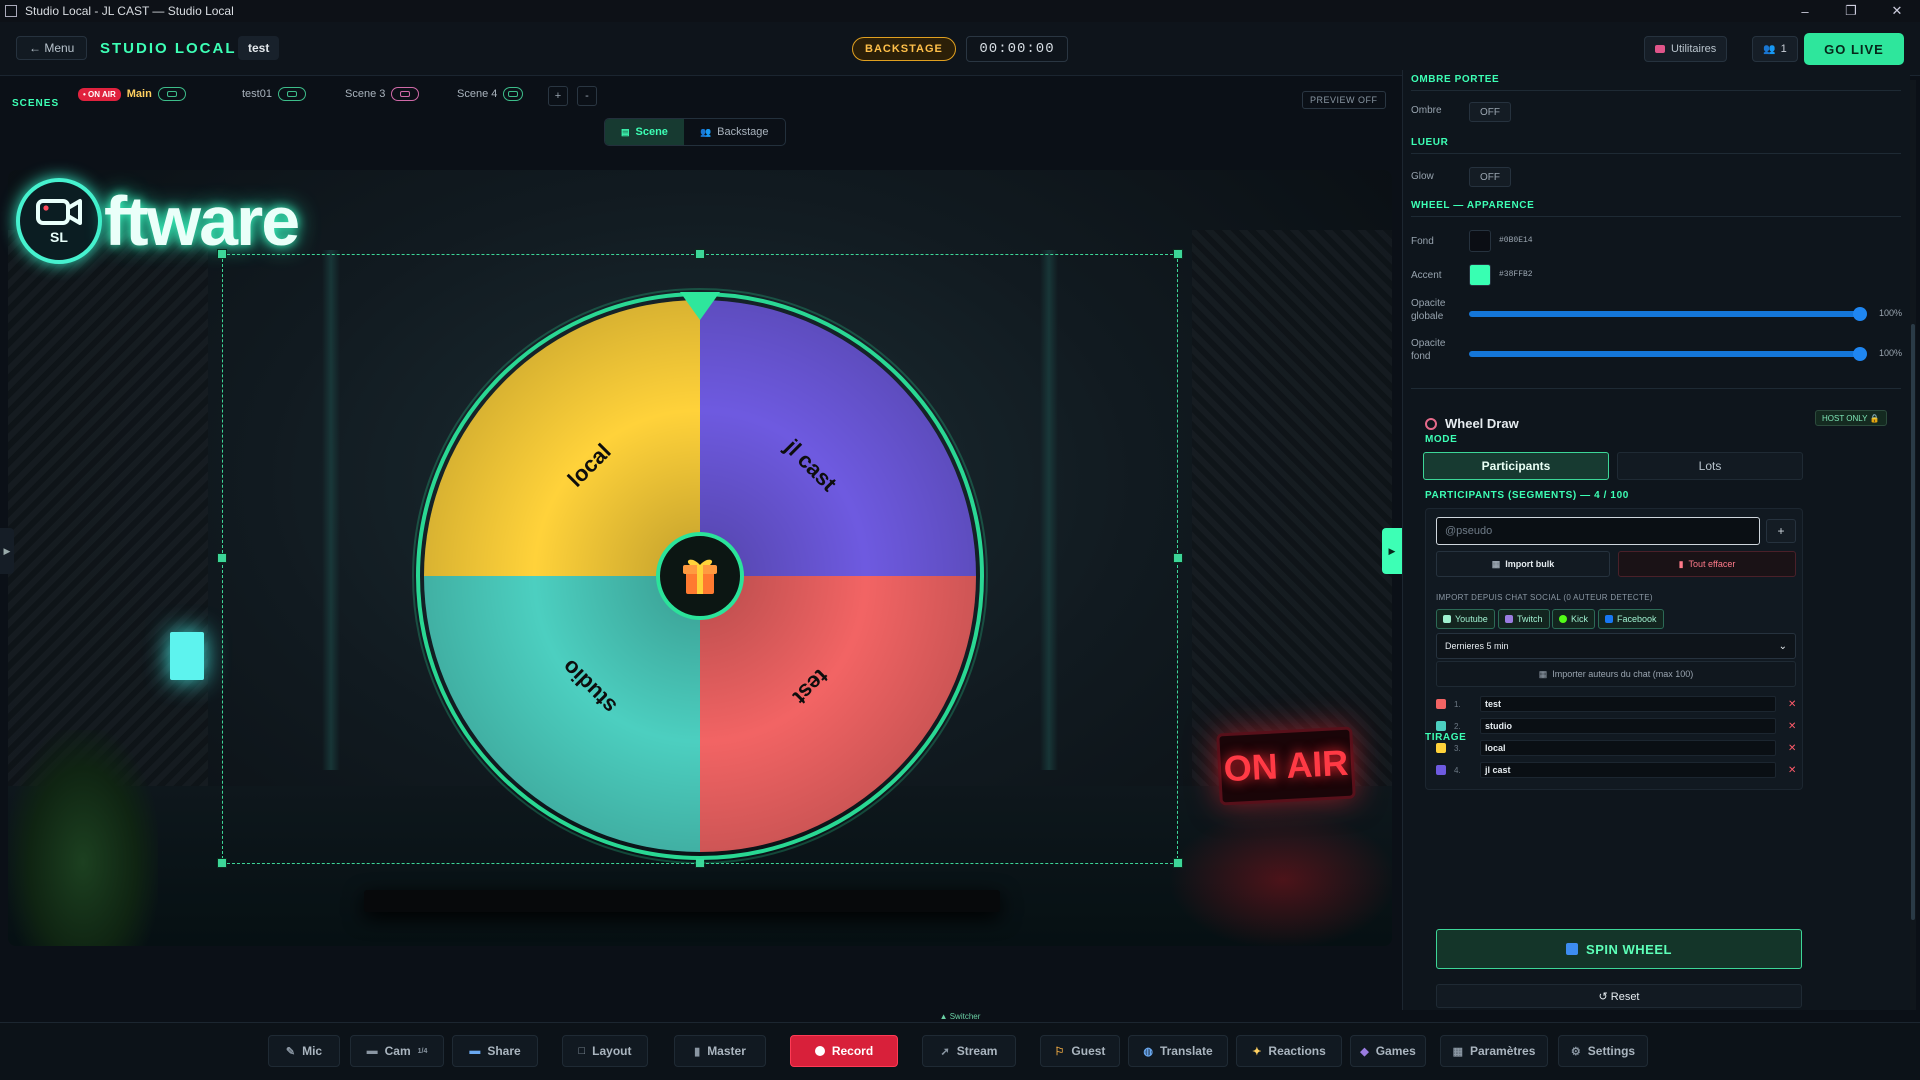 The height and width of the screenshot is (1080, 1920). I want to click on participant-name: jl cast, so click(1628, 770).